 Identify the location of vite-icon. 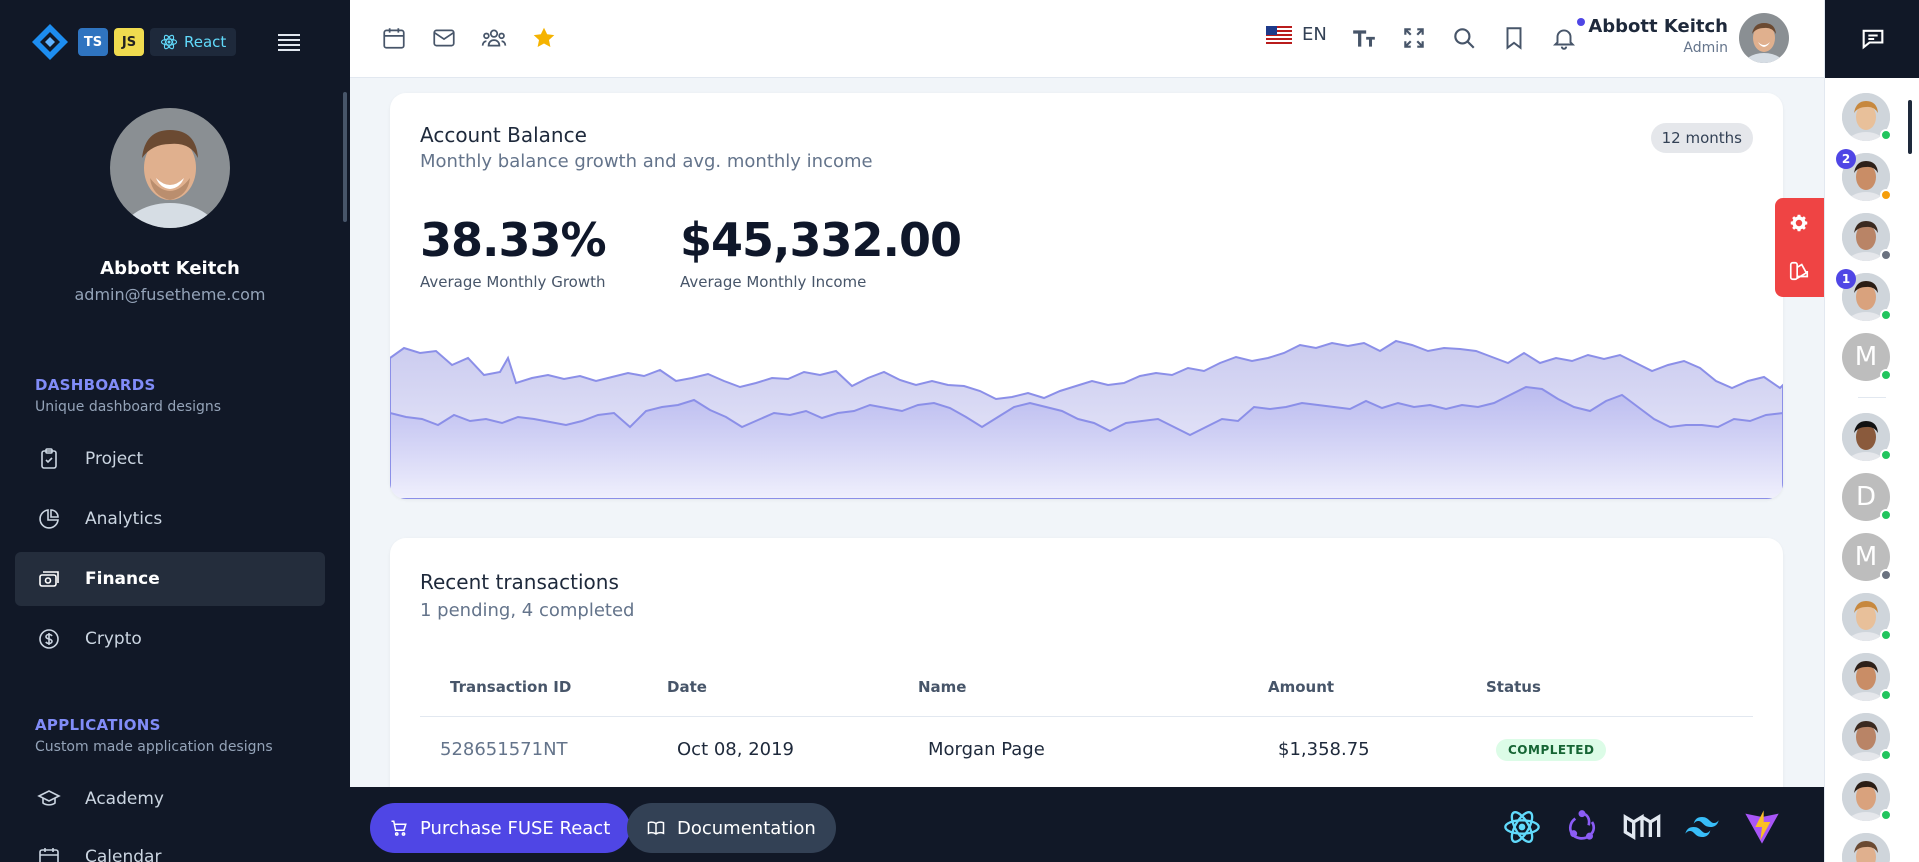
(1762, 827).